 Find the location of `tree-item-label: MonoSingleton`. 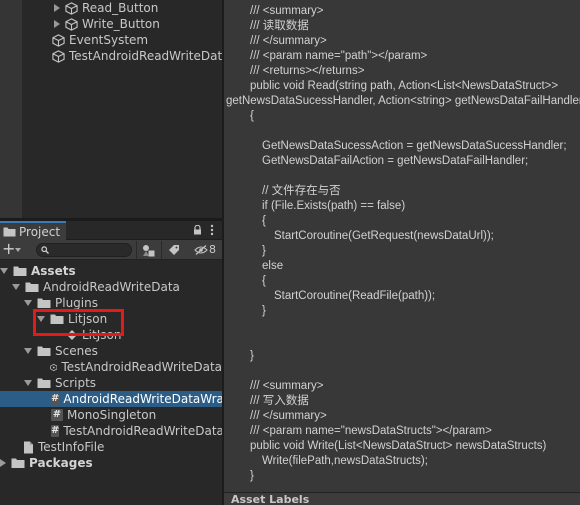

tree-item-label: MonoSingleton is located at coordinates (112, 415).